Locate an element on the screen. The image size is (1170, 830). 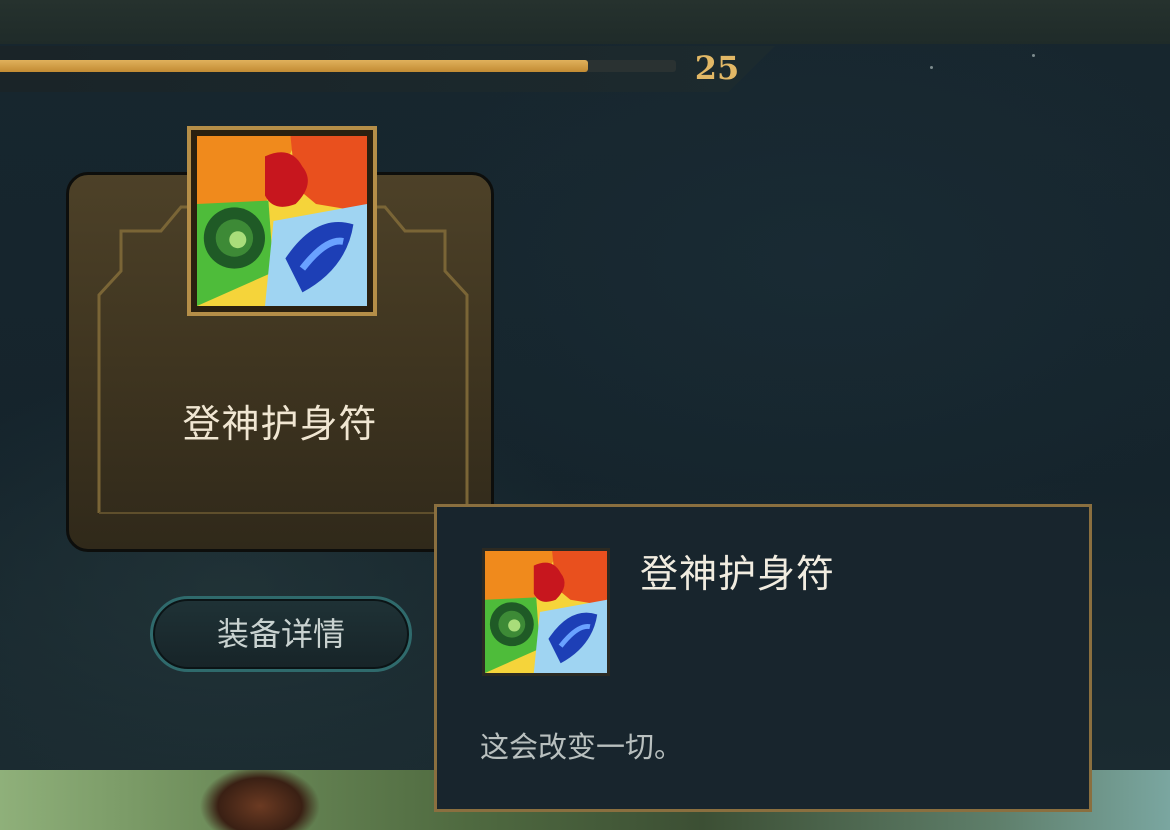
equipment-details-button: 装备详情 is located at coordinates (281, 634).